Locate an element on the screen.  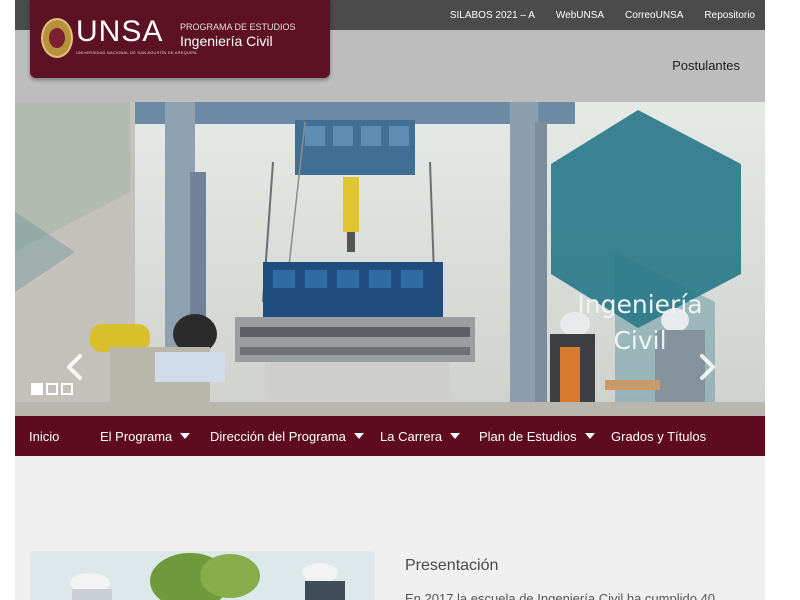
correounsa-link: CorreoUNSA is located at coordinates (654, 15).